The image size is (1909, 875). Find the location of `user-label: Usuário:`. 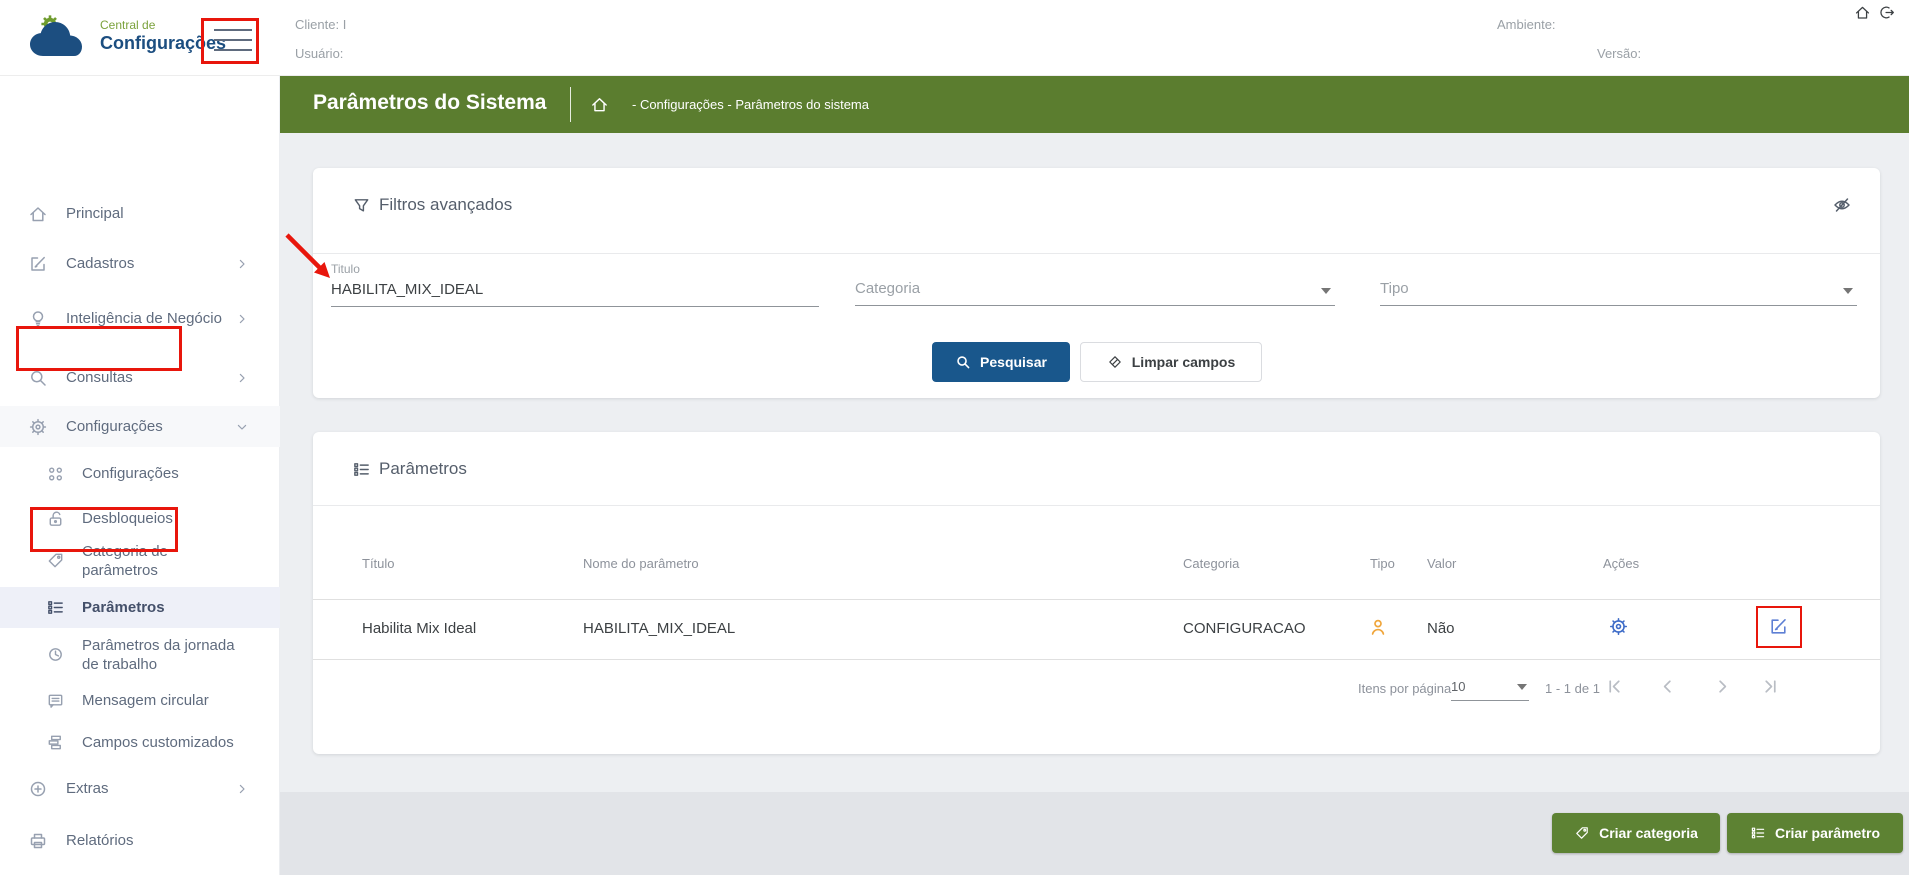

user-label: Usuário: is located at coordinates (319, 53).